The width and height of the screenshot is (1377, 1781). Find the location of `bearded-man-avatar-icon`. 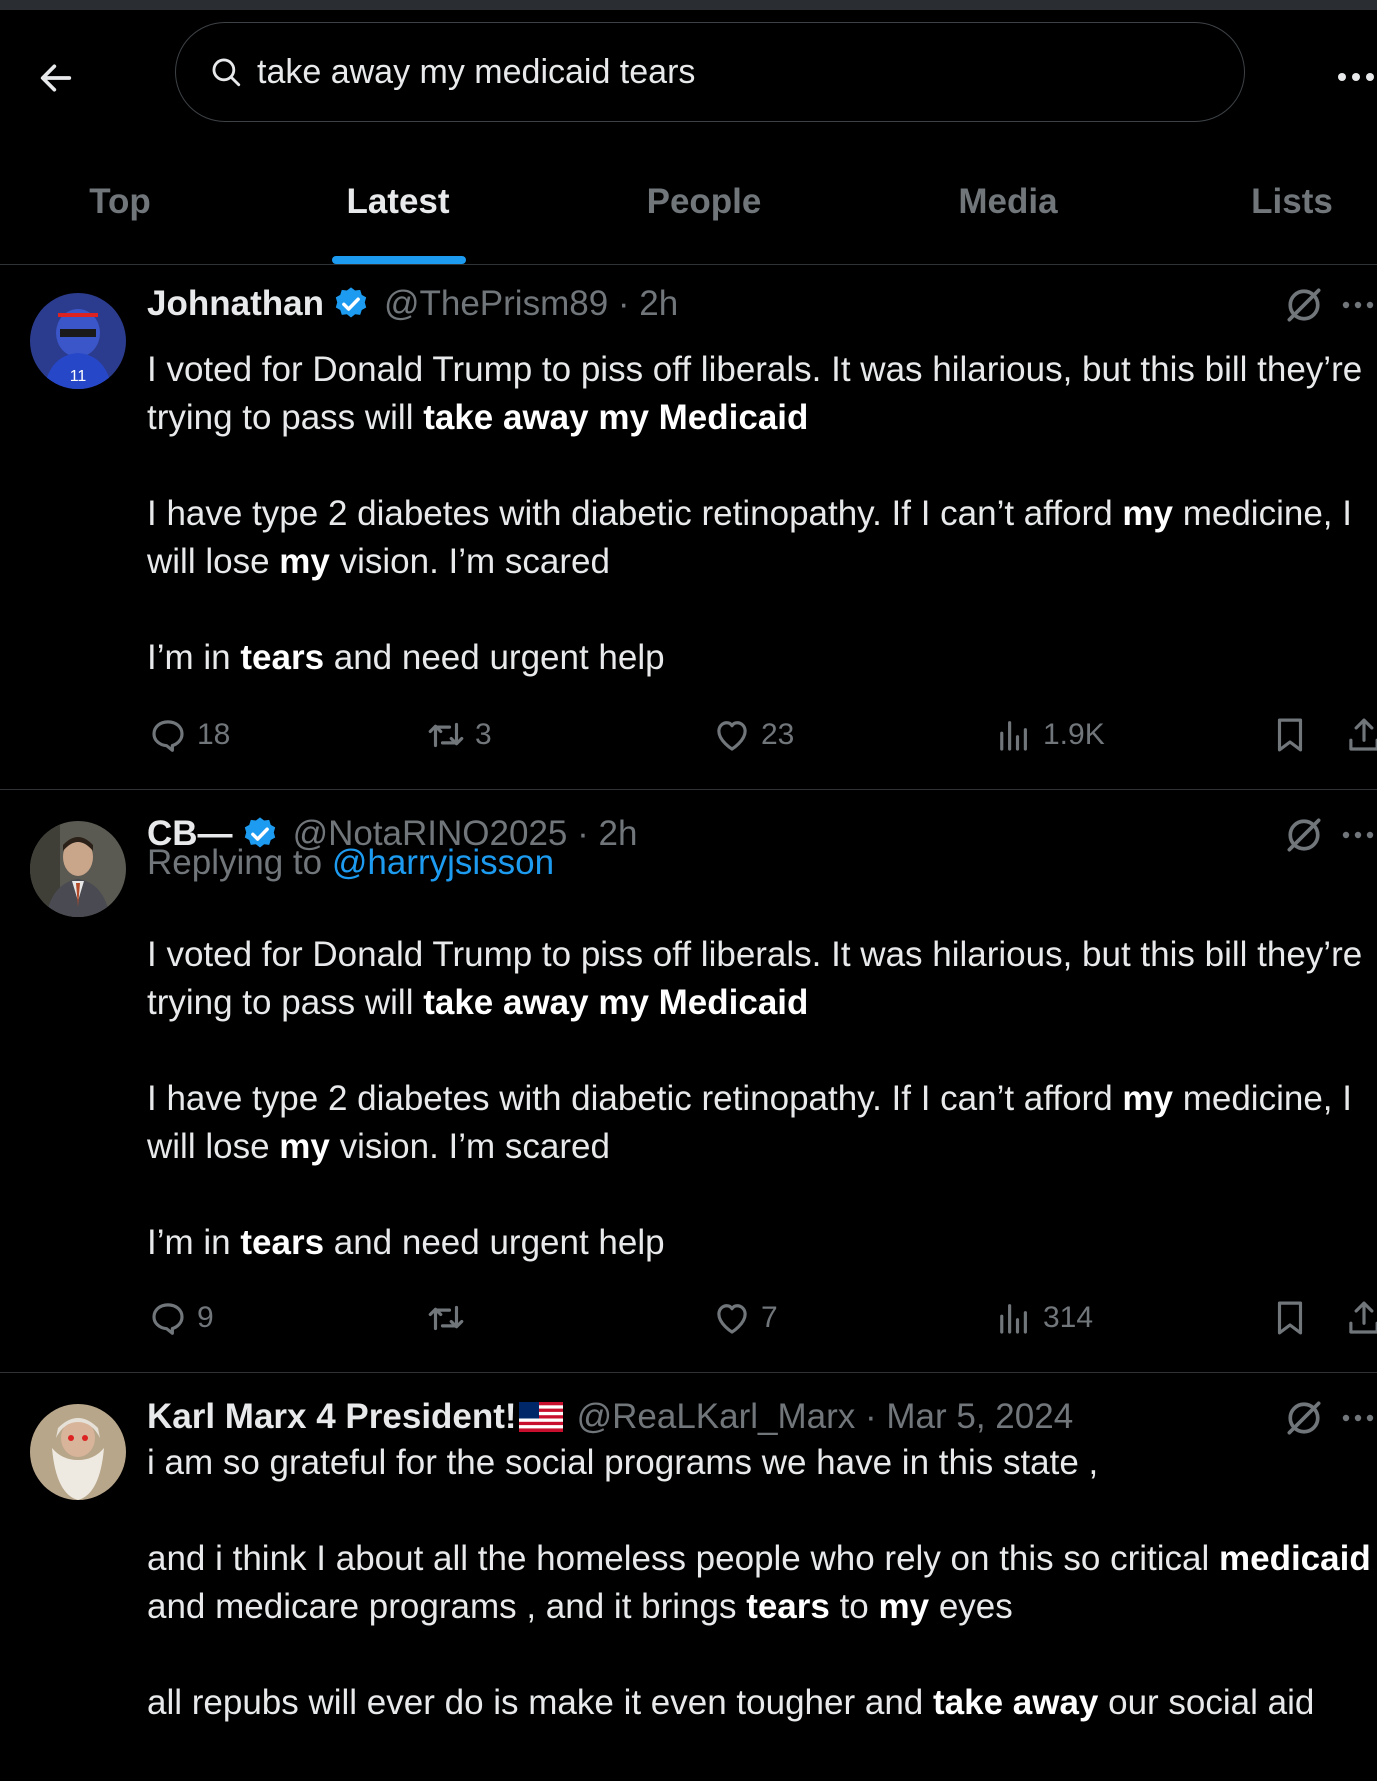

bearded-man-avatar-icon is located at coordinates (78, 1452).